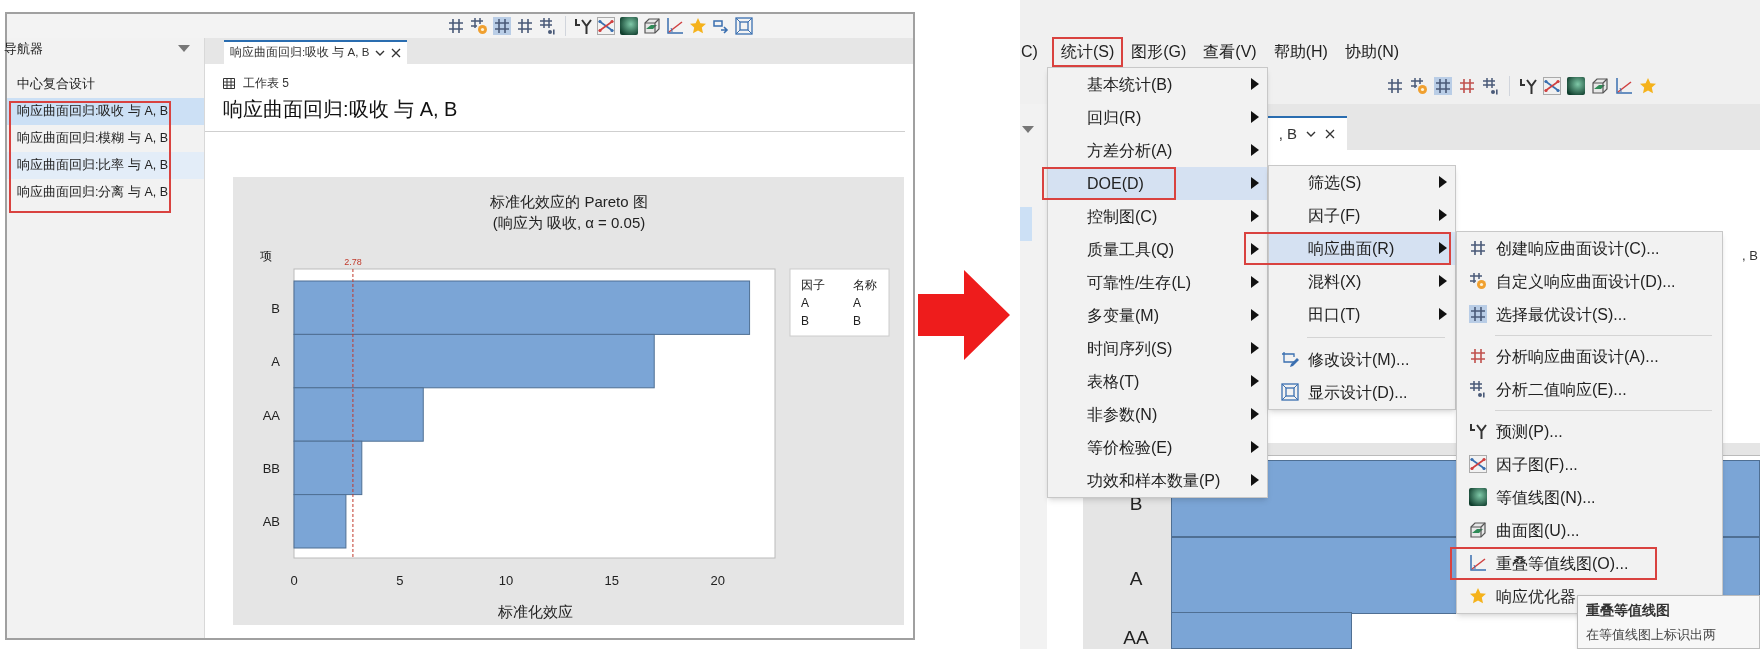 The height and width of the screenshot is (649, 1760). I want to click on tick-label: BB, so click(271, 468).